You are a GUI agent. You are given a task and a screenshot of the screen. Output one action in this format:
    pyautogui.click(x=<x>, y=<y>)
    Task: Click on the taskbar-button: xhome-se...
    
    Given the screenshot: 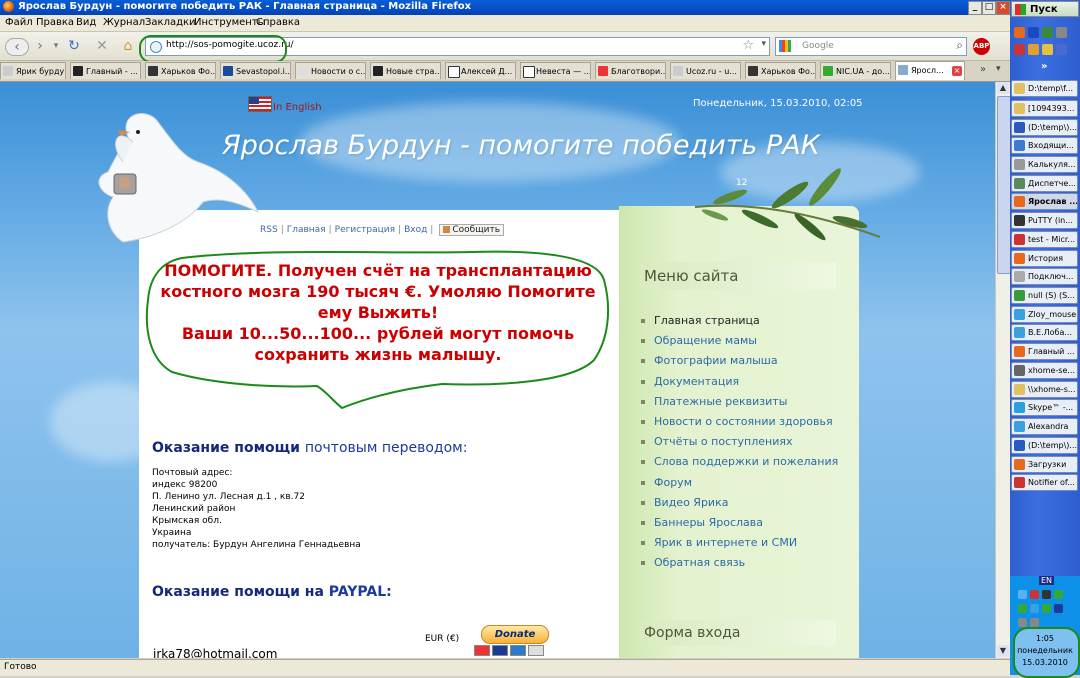 What is the action you would take?
    pyautogui.click(x=1044, y=370)
    